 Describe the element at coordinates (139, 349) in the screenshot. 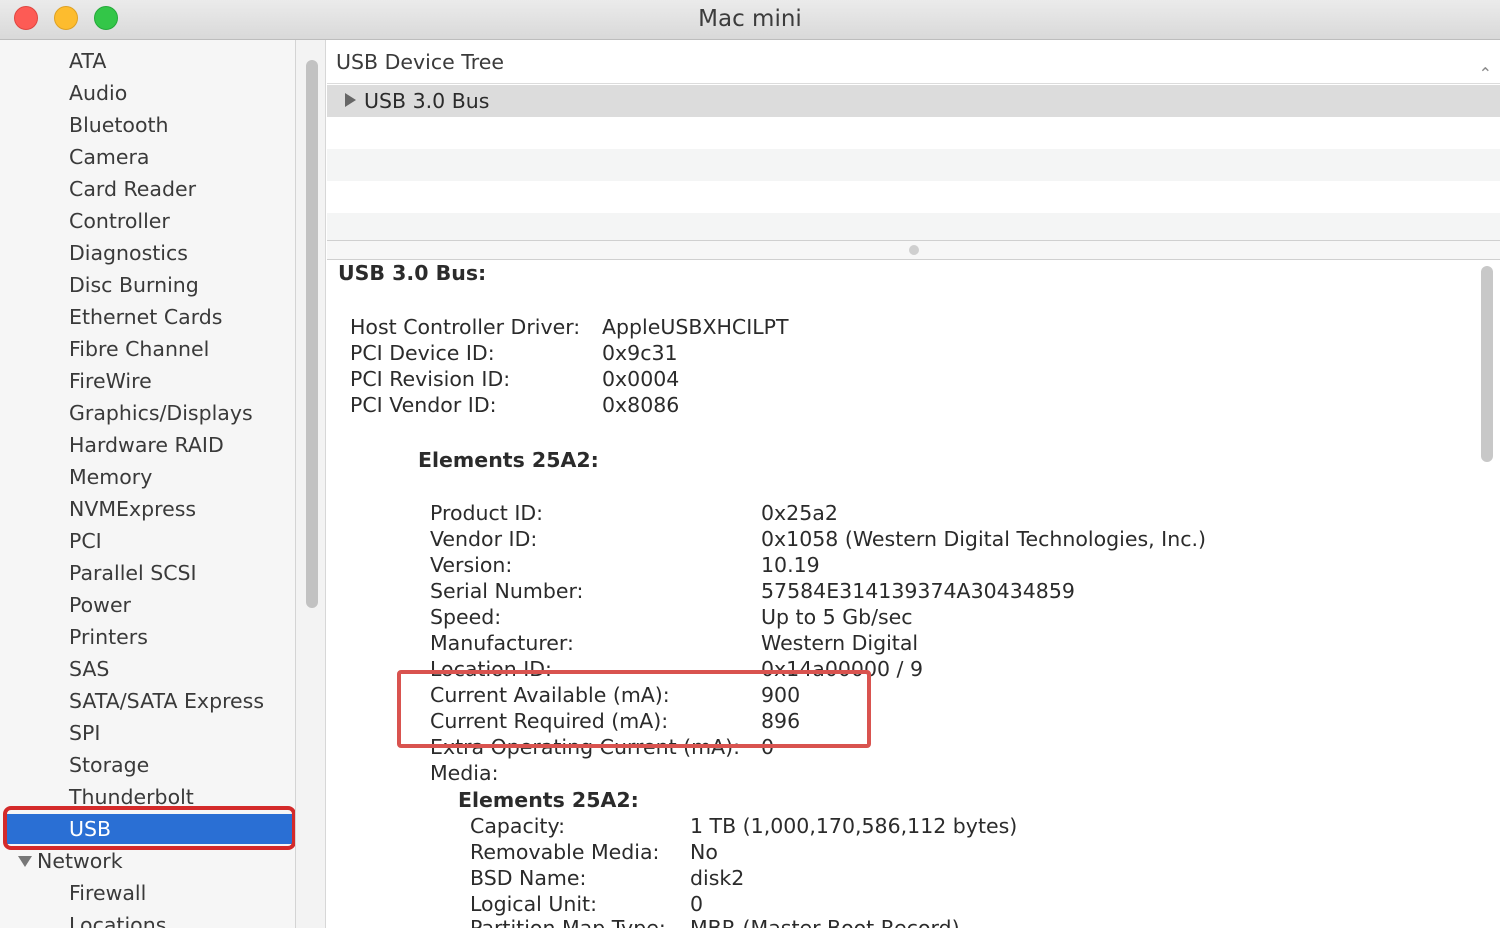

I see `sidebar-item-fibre-channel: Fibre Channel` at that location.